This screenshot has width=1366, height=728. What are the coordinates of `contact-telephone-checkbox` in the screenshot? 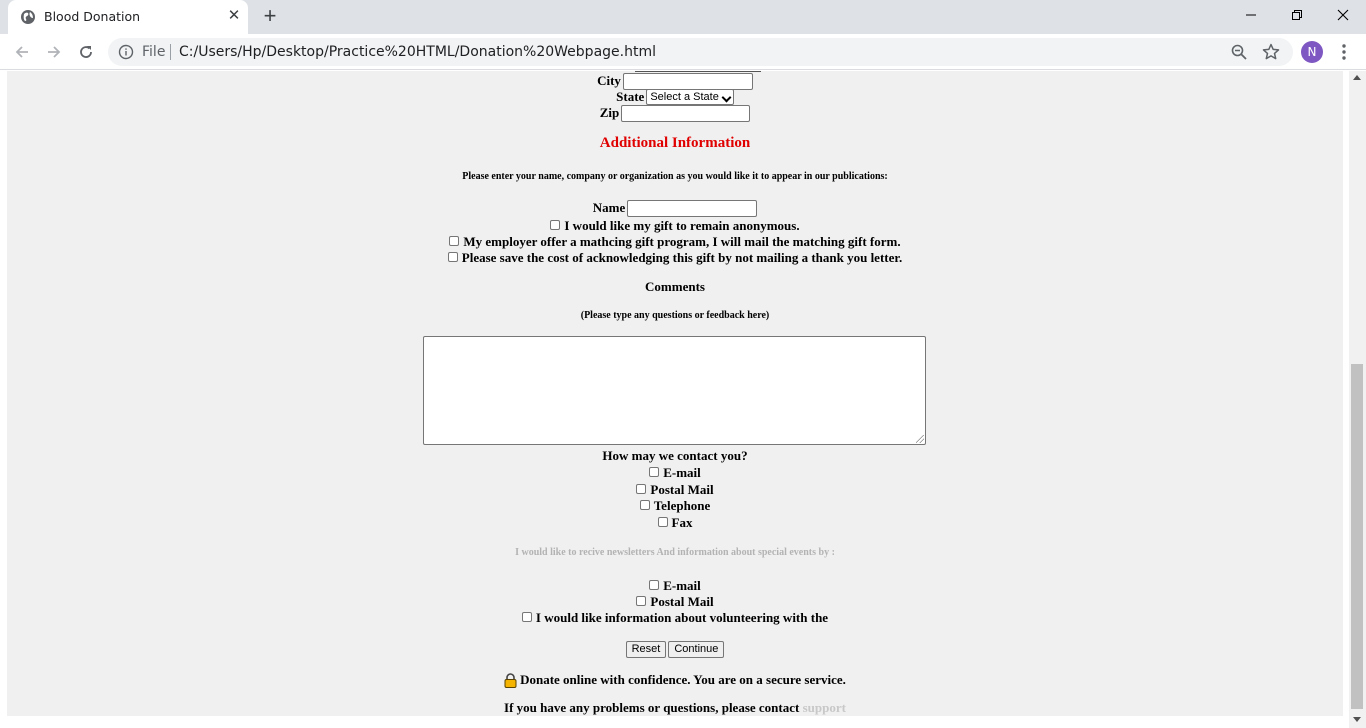 It's located at (644, 505).